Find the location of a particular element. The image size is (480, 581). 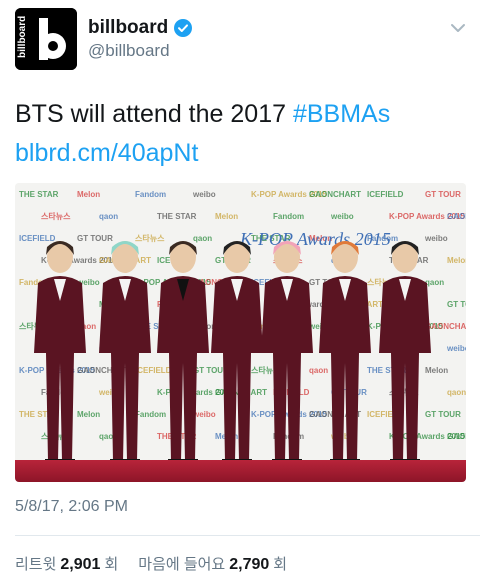

display-name: billboard is located at coordinates (128, 28).